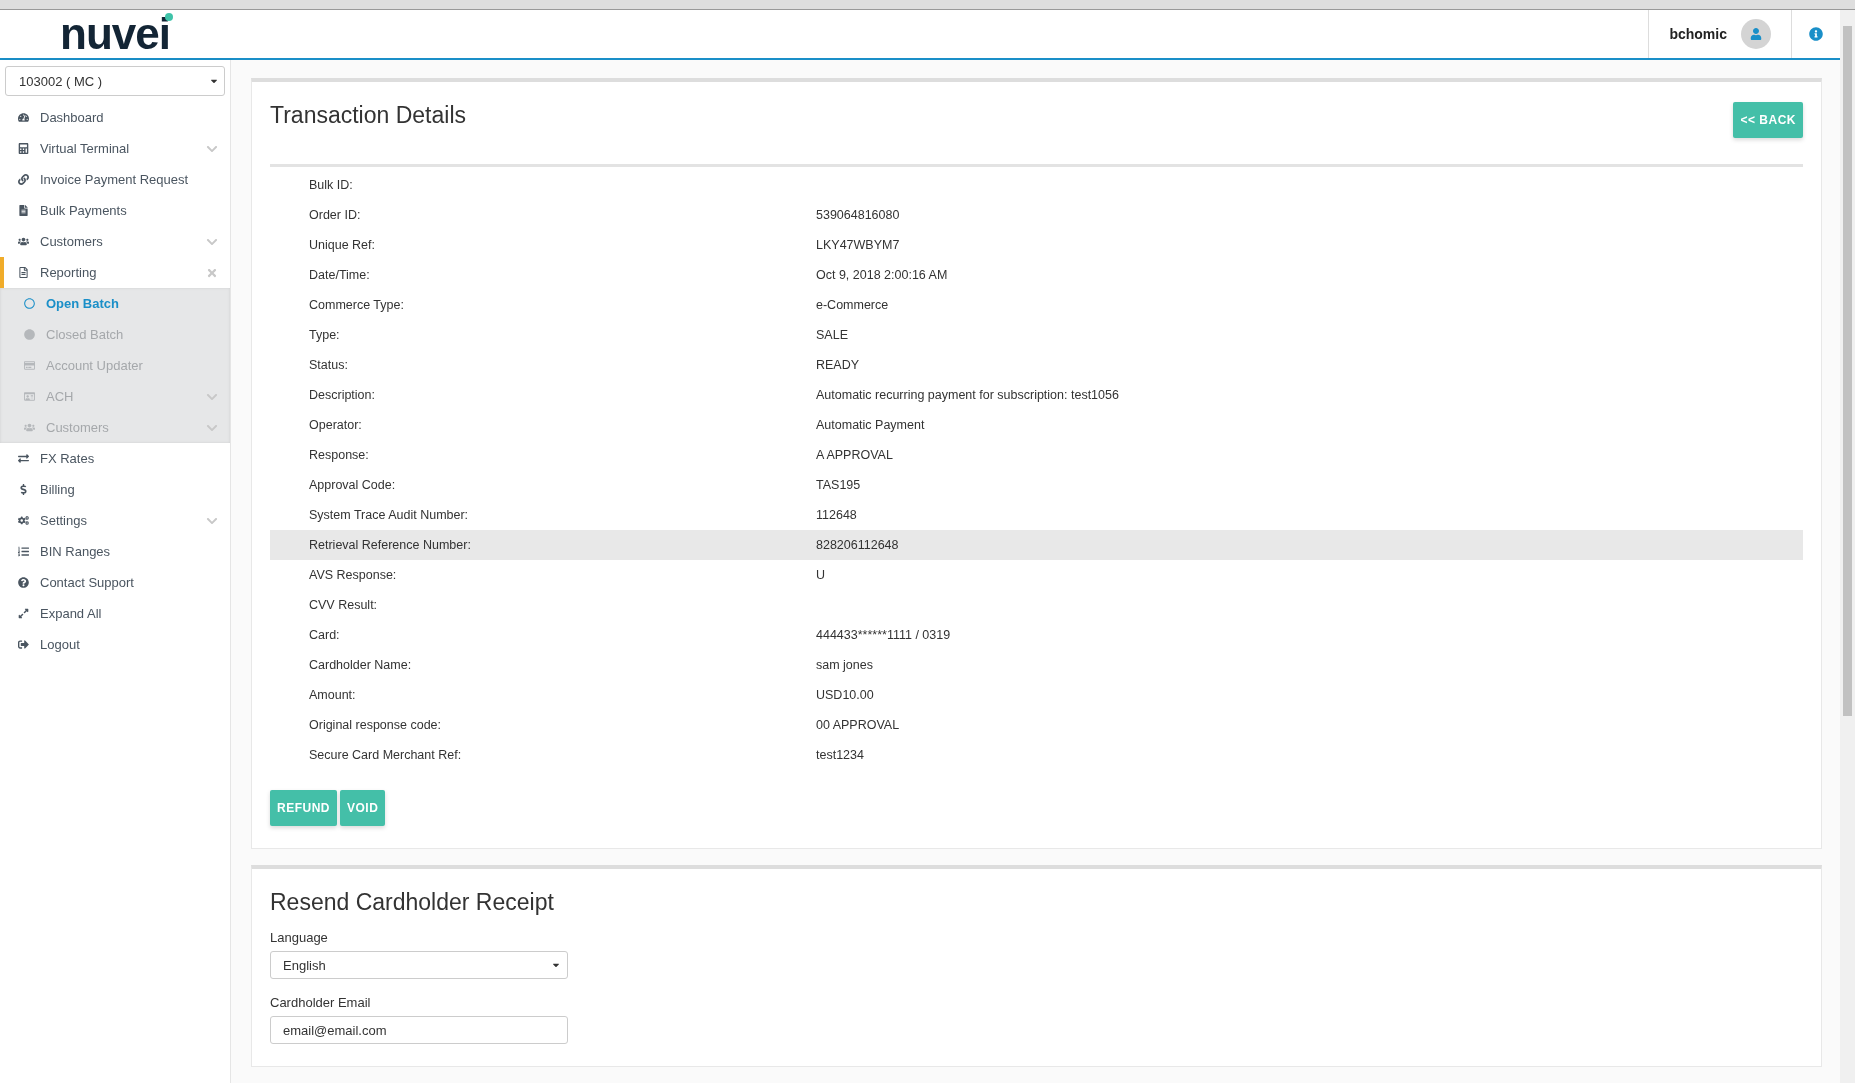  What do you see at coordinates (385, 755) in the screenshot?
I see `field-label: Secure Card Merchant Ref:` at bounding box center [385, 755].